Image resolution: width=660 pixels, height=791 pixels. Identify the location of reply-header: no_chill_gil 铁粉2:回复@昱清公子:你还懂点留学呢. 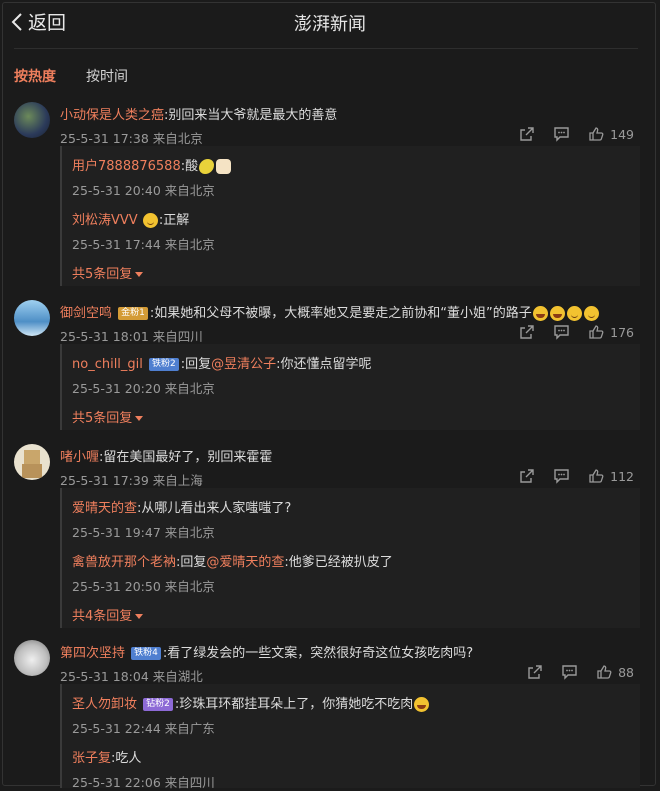
(222, 362).